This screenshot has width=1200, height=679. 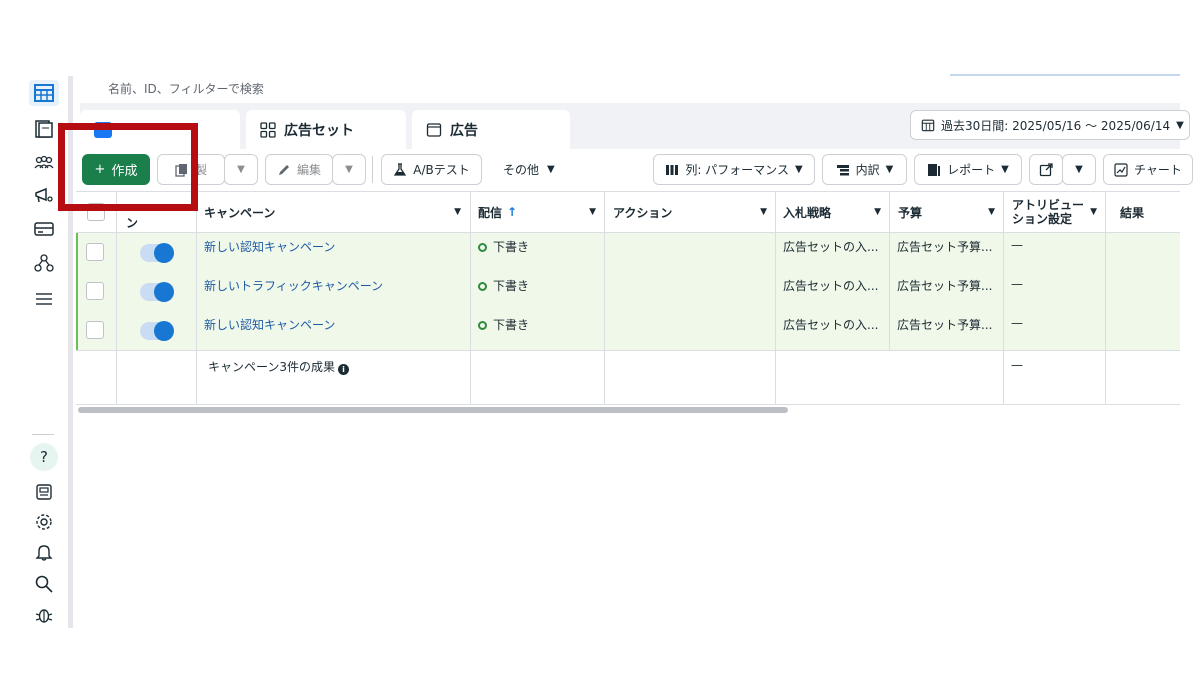 I want to click on tab-campaigns, so click(x=160, y=130).